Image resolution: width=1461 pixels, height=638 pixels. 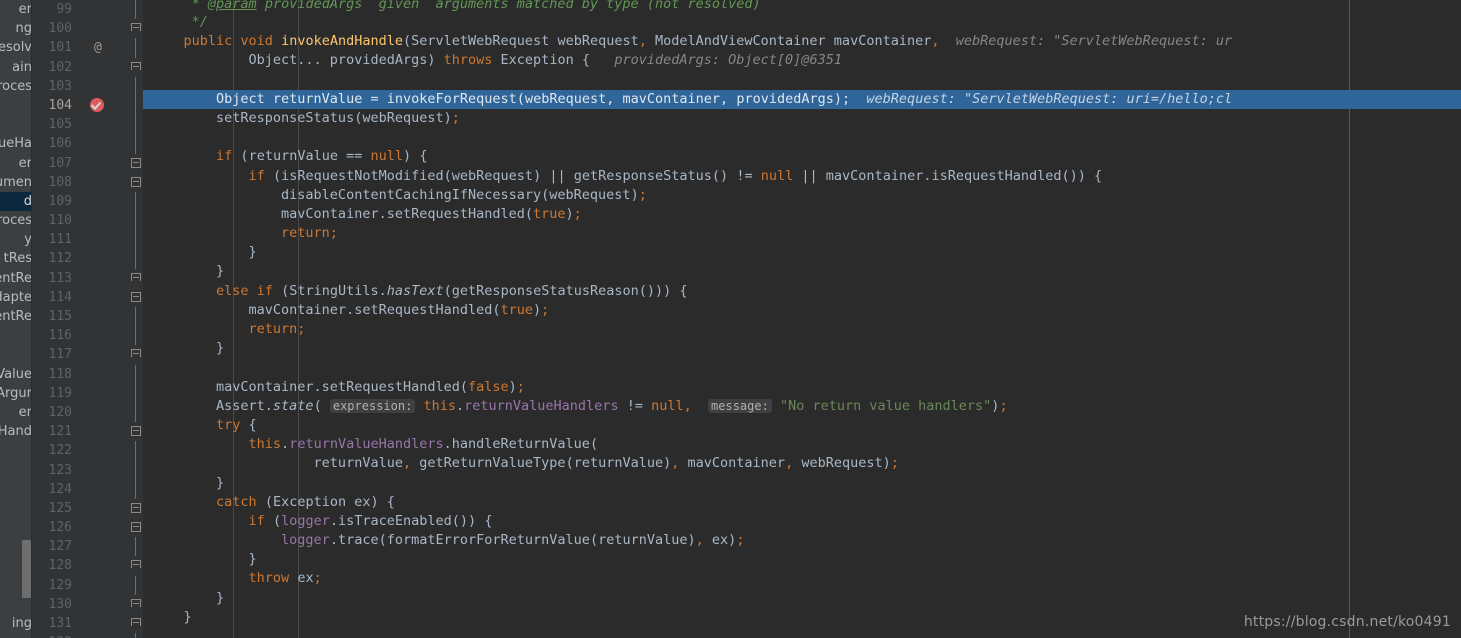 What do you see at coordinates (802, 233) in the screenshot?
I see `code-line-111: return;` at bounding box center [802, 233].